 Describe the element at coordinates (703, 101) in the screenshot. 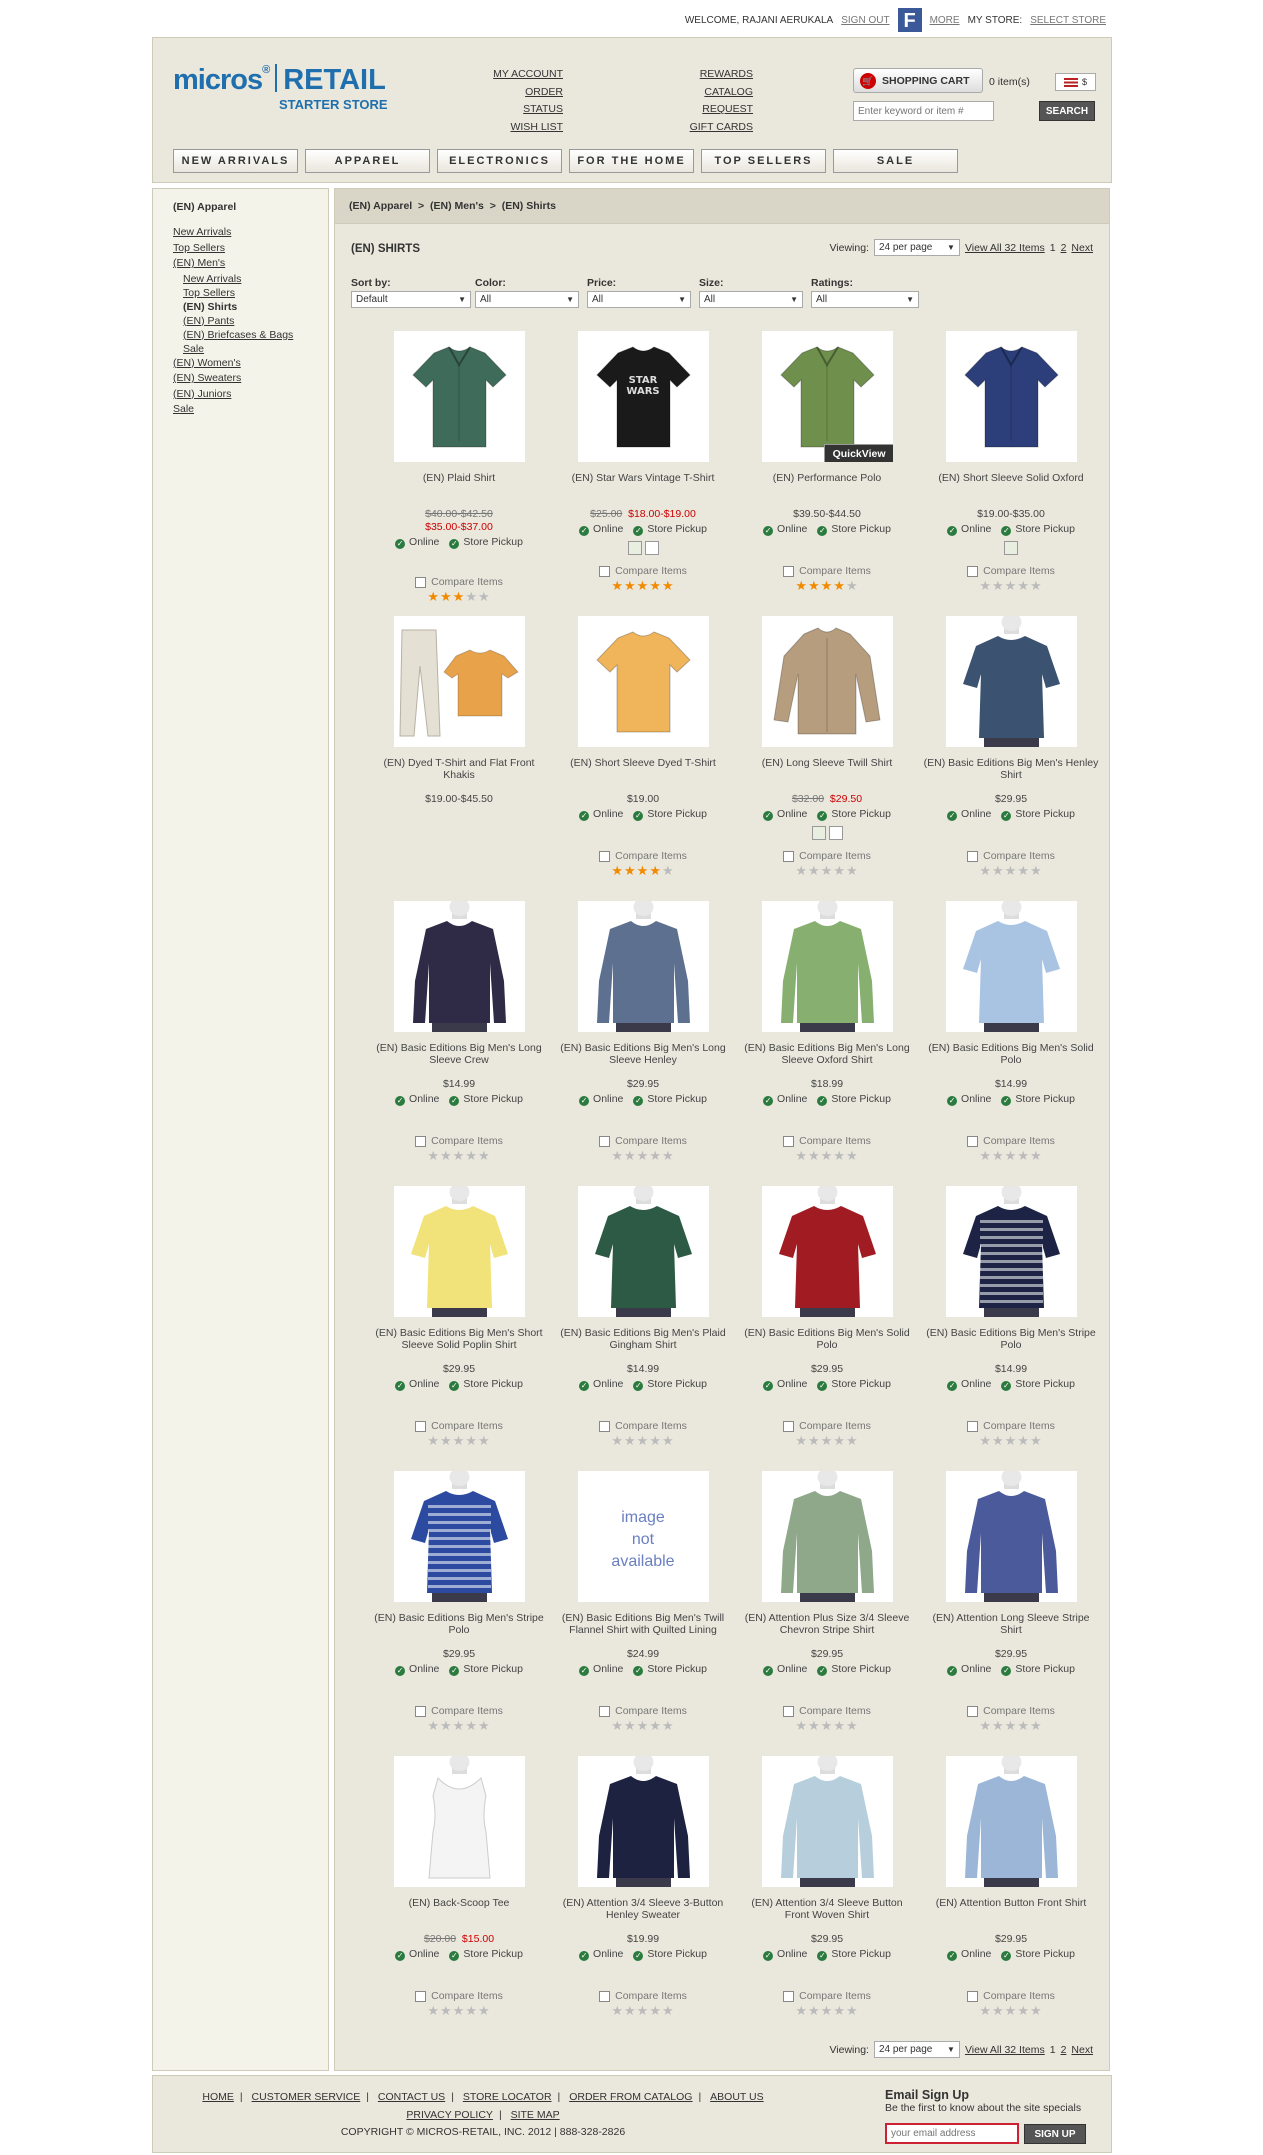

I see `catalog-request-link: CATALOG REQUEST` at that location.